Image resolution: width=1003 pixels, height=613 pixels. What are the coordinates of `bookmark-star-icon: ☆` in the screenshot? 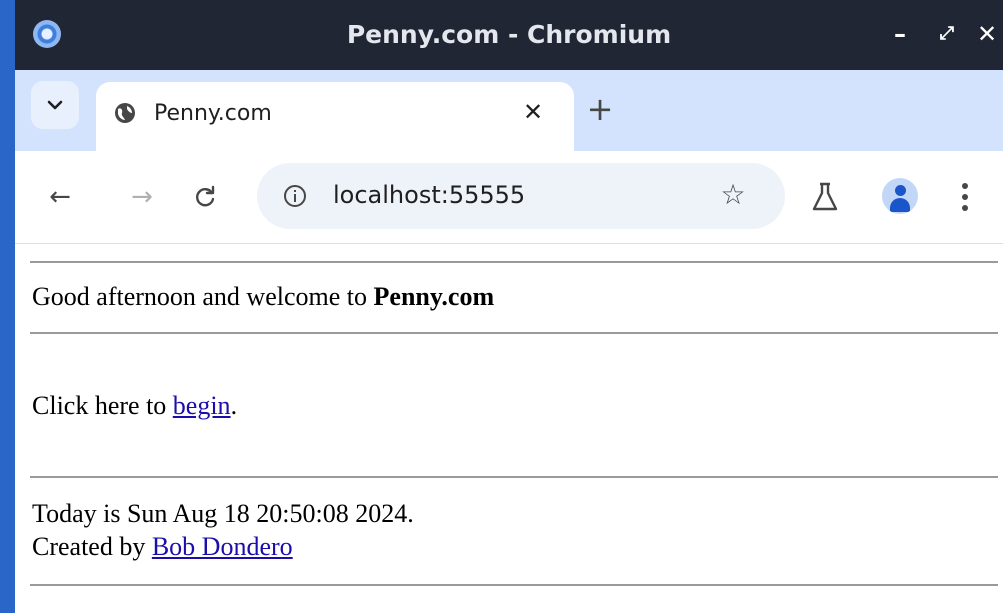 It's located at (733, 195).